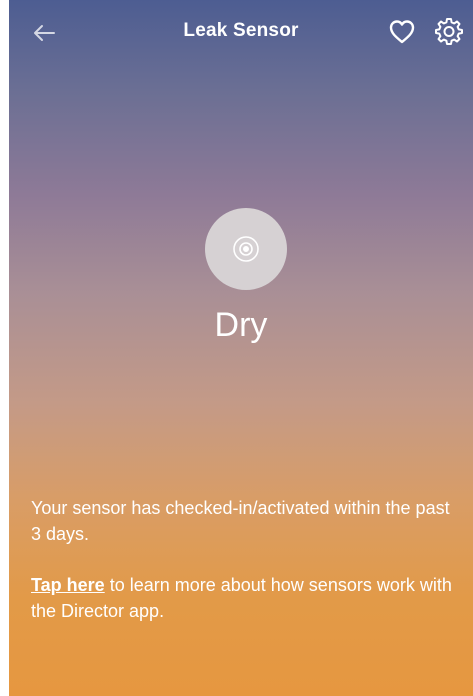 The width and height of the screenshot is (473, 696). I want to click on favorite-button, so click(402, 32).